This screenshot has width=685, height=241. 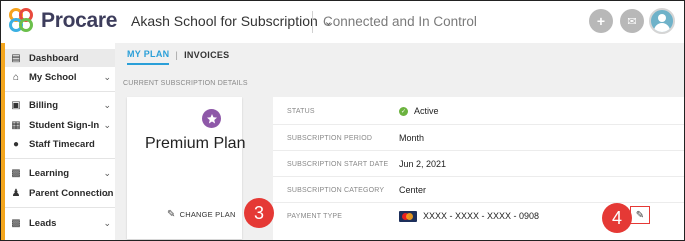 What do you see at coordinates (478, 190) in the screenshot?
I see `detail-row-category: SUBSCRIPTION CATEGORY Center` at bounding box center [478, 190].